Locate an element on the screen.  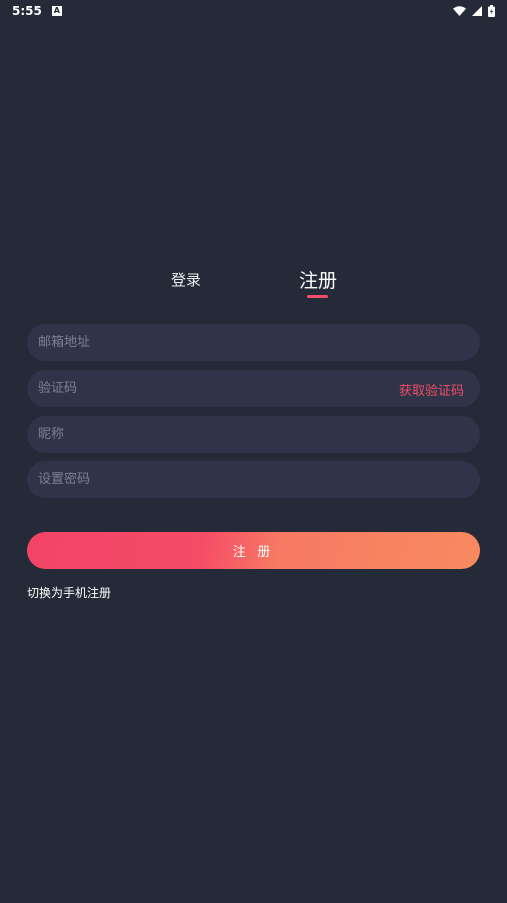
notification-a-icon: A is located at coordinates (56, 11).